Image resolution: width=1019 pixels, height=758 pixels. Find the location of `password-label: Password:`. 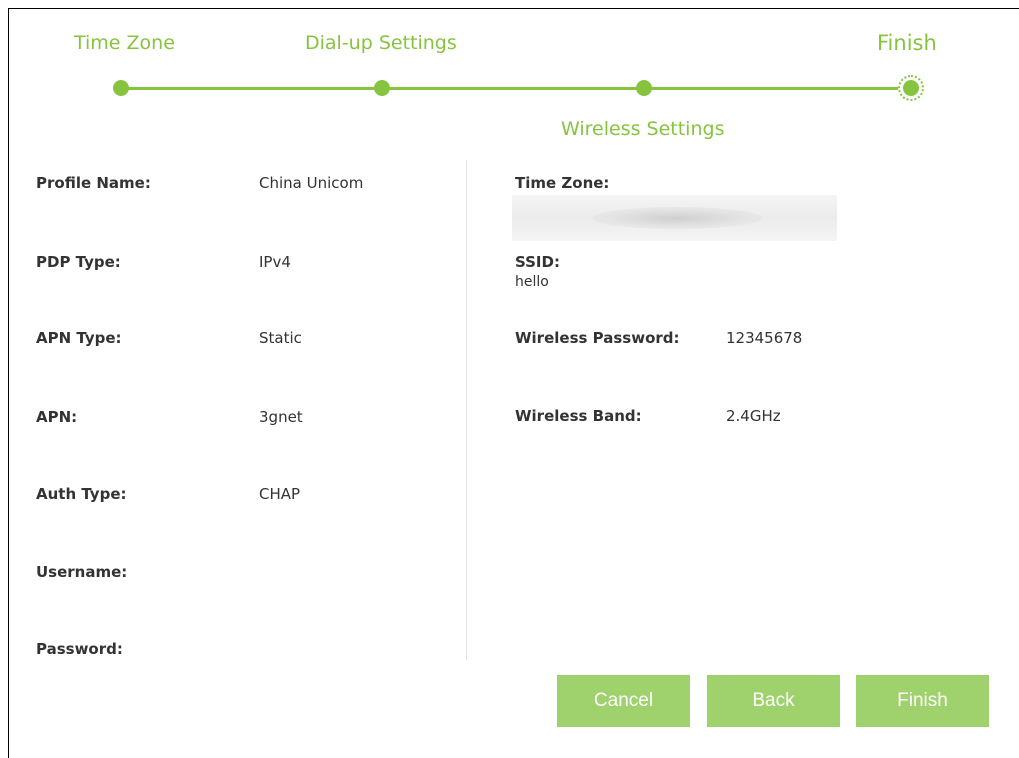

password-label: Password: is located at coordinates (79, 649).